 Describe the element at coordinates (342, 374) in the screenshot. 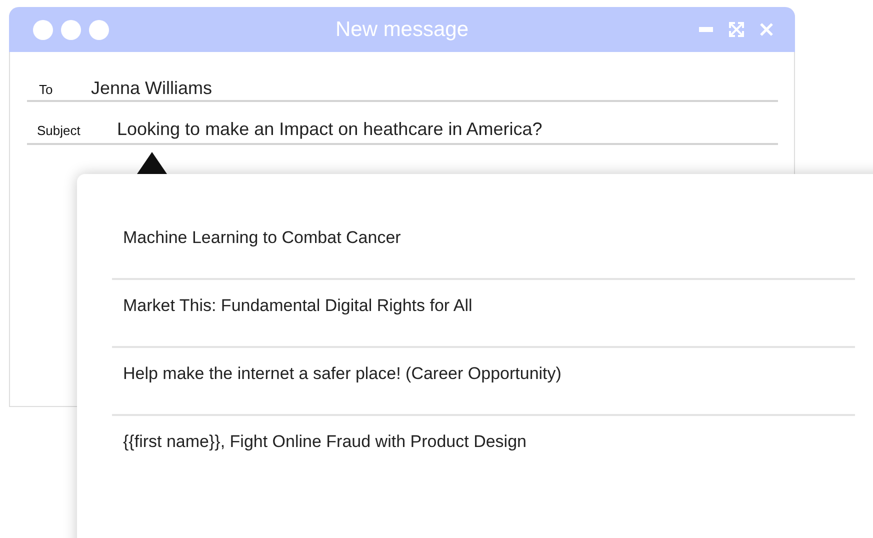

I see `suggestion-item: Help make the internet a safer place! (Career Opportunity)` at that location.